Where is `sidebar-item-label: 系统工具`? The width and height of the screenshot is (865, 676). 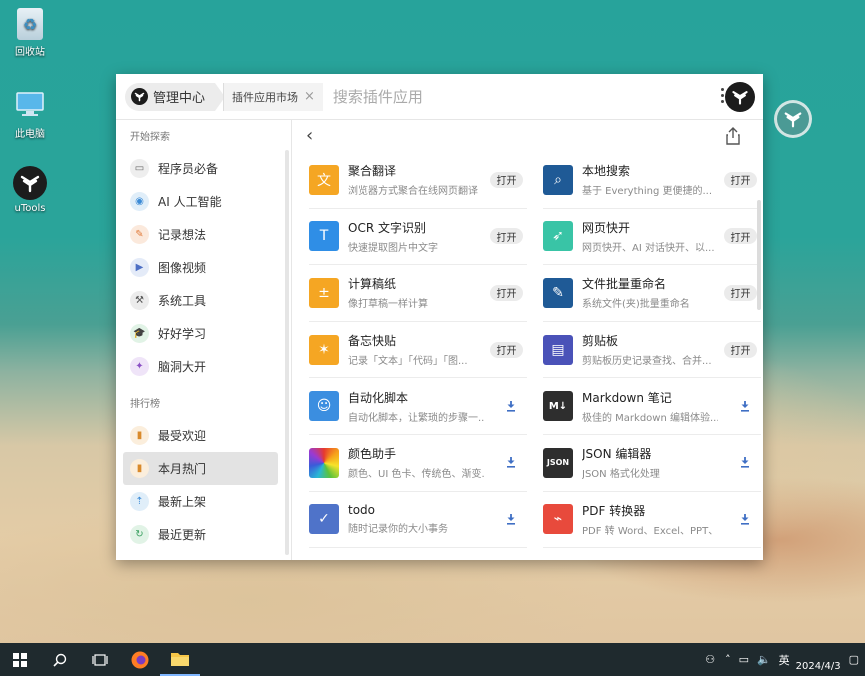
sidebar-item-label: 系统工具 is located at coordinates (182, 301).